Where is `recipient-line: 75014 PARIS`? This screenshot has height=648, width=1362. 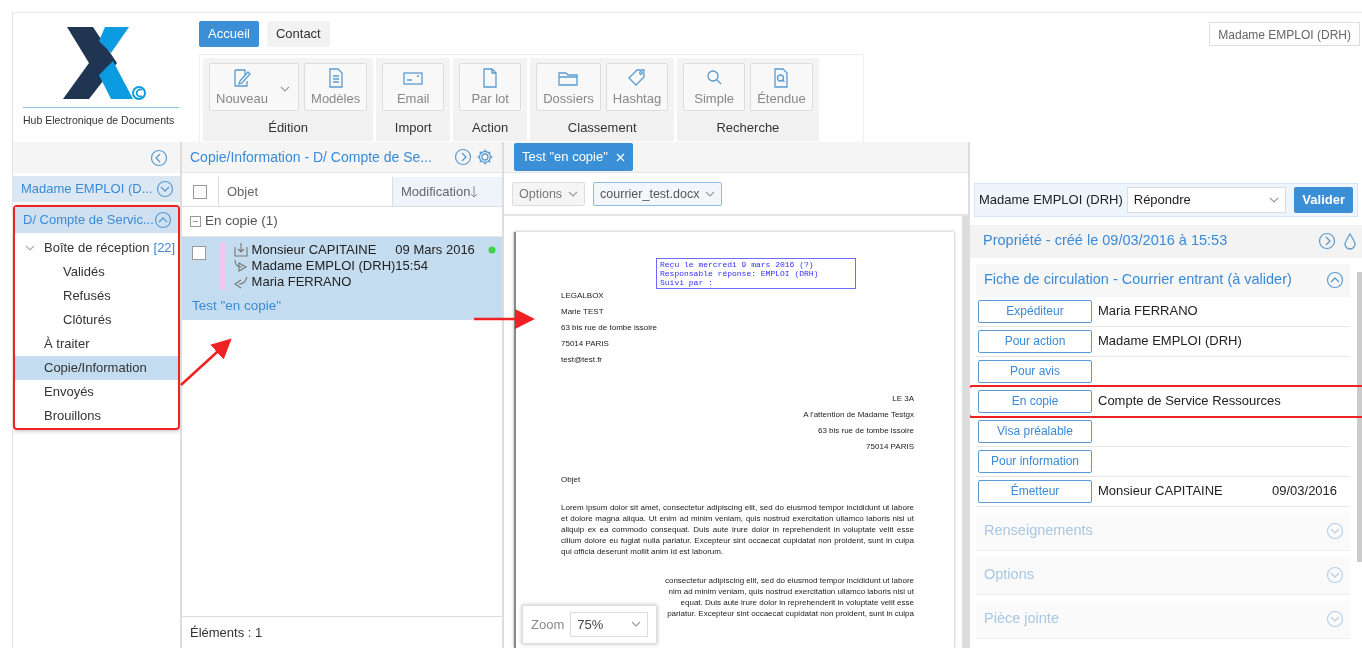
recipient-line: 75014 PARIS is located at coordinates (889, 446).